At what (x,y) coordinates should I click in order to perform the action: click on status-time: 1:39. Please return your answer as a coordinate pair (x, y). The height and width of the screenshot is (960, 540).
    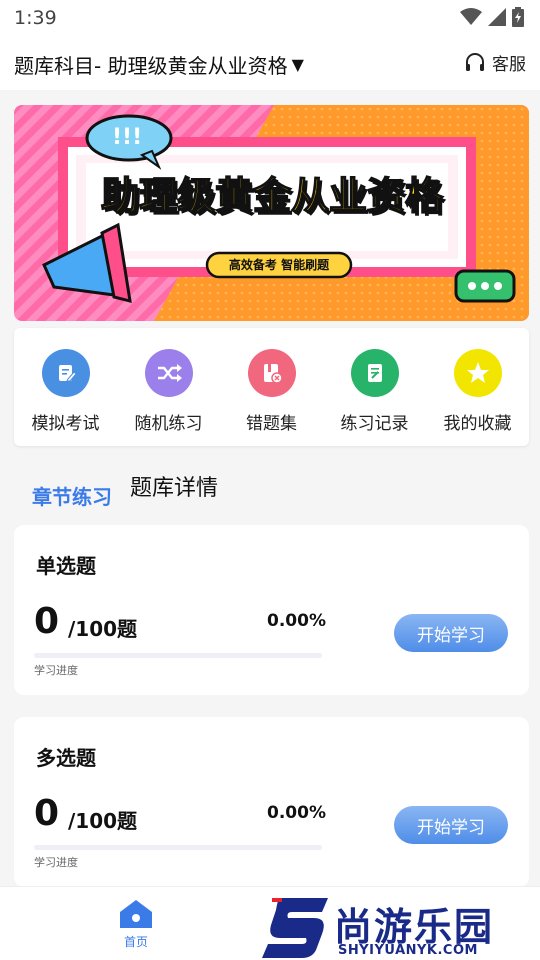
    Looking at the image, I should click on (35, 18).